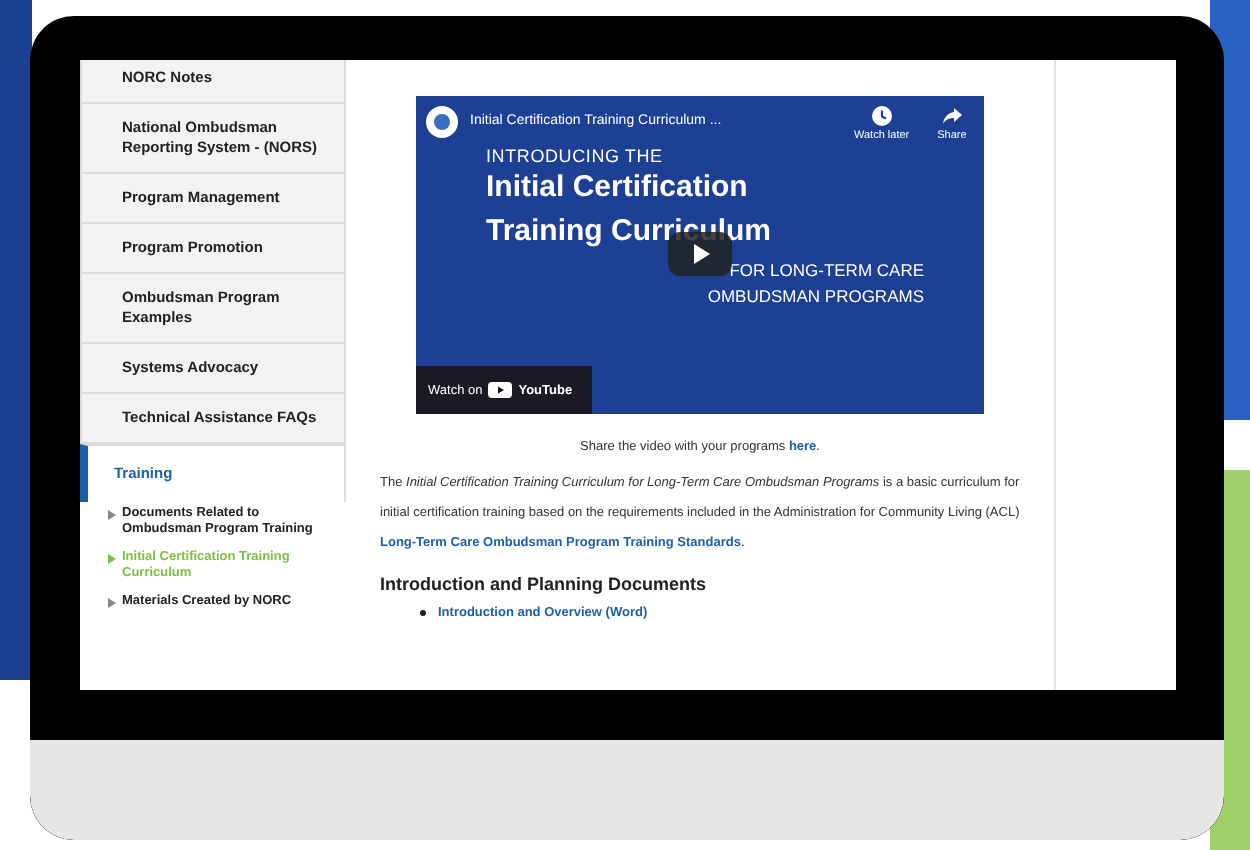 This screenshot has width=1250, height=850. What do you see at coordinates (618, 188) in the screenshot?
I see `video-headline: Initial Certification` at bounding box center [618, 188].